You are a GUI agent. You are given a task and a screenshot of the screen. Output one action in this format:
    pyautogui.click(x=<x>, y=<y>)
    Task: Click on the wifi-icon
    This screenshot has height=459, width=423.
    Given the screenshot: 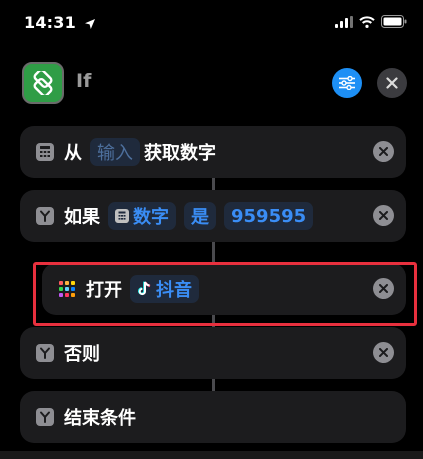 What is the action you would take?
    pyautogui.click(x=367, y=21)
    